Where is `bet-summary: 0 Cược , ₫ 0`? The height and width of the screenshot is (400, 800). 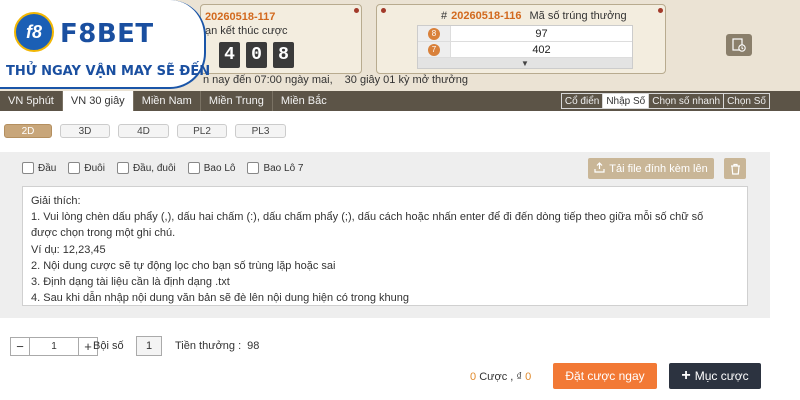 bet-summary: 0 Cược , ₫ 0 is located at coordinates (500, 377).